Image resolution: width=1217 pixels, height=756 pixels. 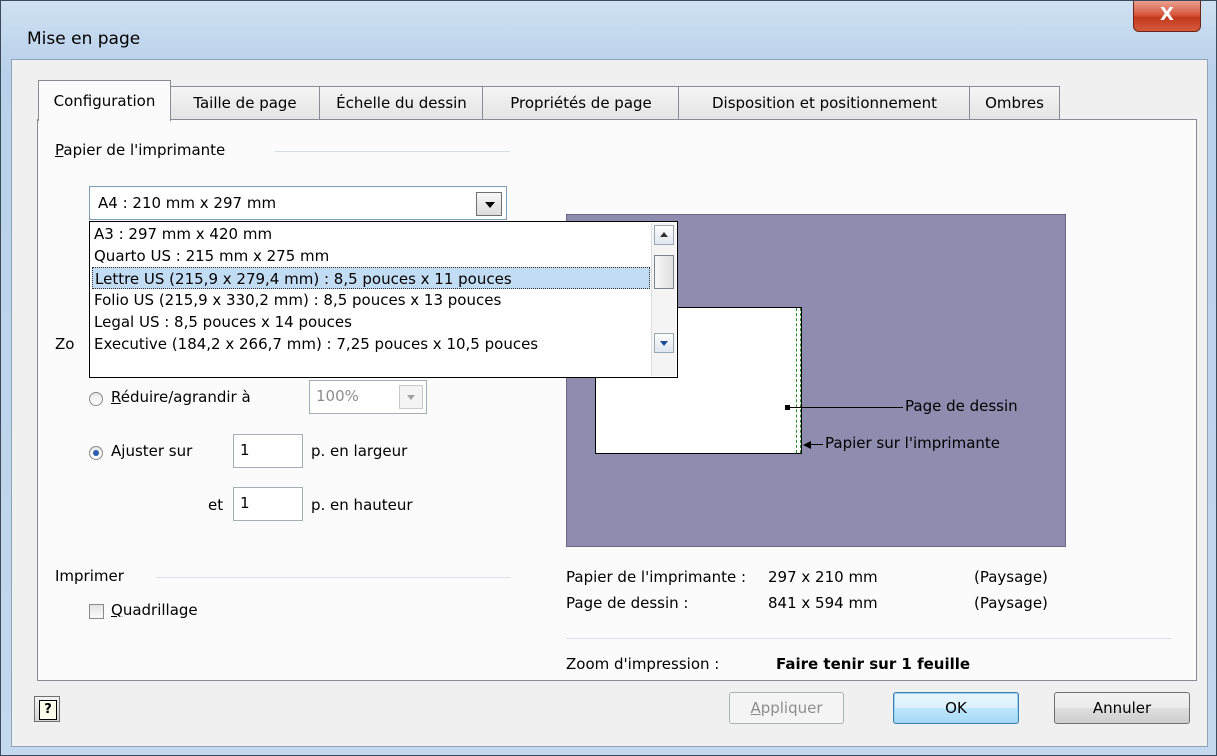 What do you see at coordinates (786, 708) in the screenshot?
I see `apply-button: Appliquer` at bounding box center [786, 708].